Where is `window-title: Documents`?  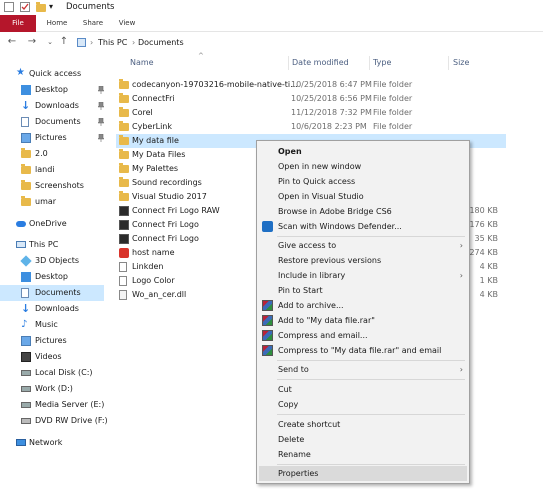 window-title: Documents is located at coordinates (90, 7).